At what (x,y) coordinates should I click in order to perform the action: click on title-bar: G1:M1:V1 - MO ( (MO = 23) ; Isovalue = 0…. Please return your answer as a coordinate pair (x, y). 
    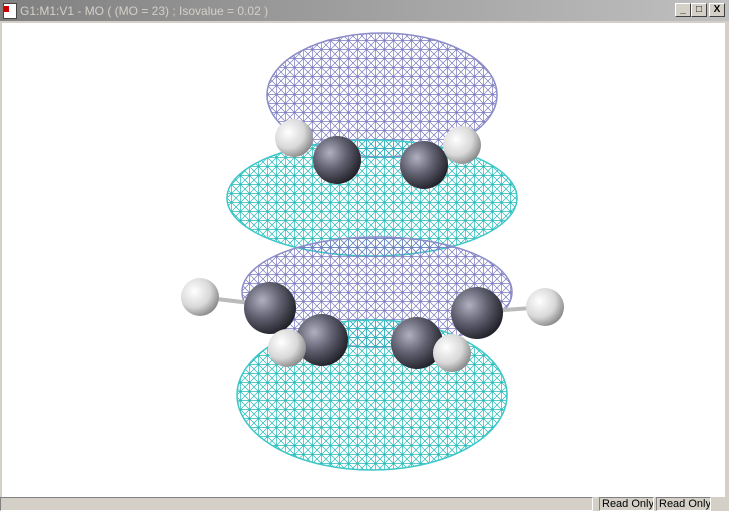
    Looking at the image, I should click on (364, 11).